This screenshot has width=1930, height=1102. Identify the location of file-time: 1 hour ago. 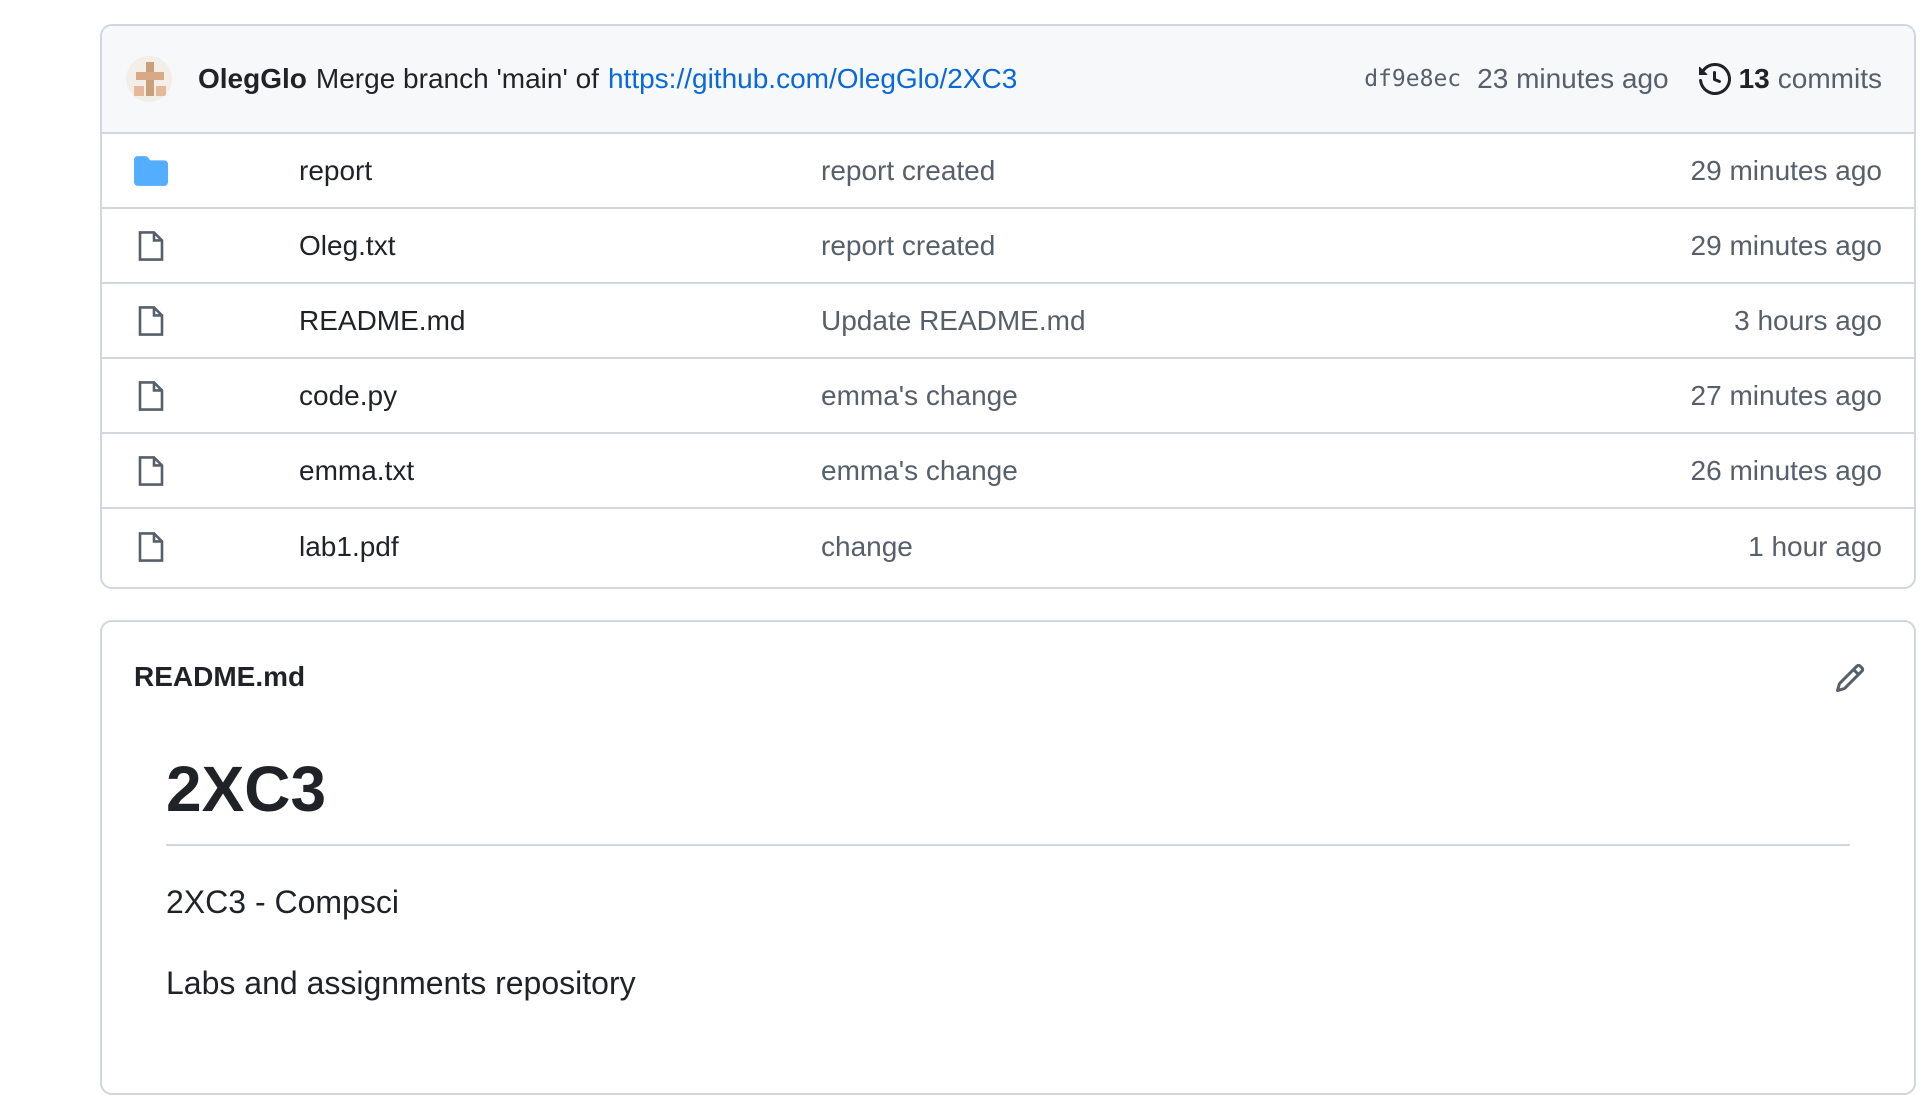
(1815, 546).